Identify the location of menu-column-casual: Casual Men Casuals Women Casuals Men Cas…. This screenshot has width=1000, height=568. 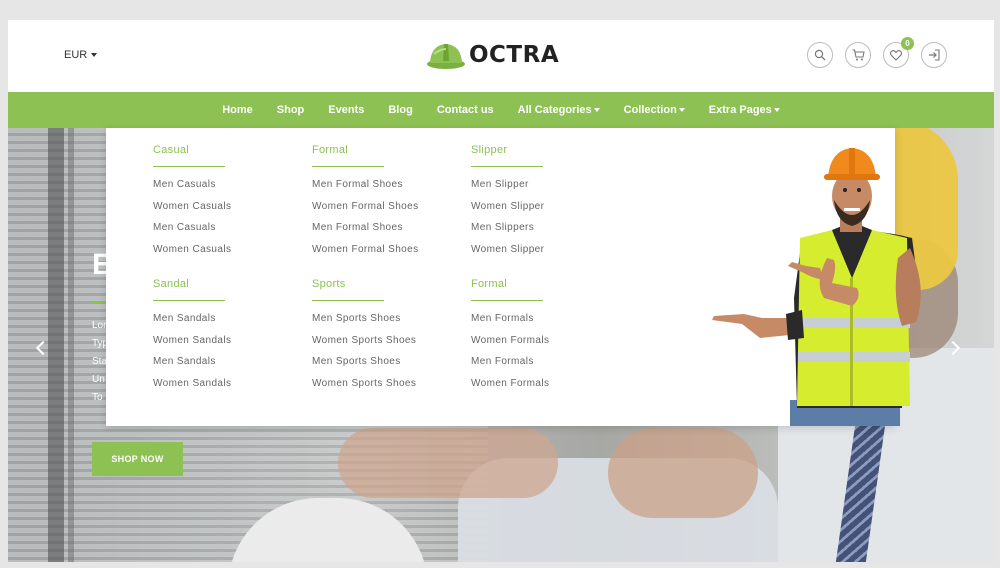
(192, 204).